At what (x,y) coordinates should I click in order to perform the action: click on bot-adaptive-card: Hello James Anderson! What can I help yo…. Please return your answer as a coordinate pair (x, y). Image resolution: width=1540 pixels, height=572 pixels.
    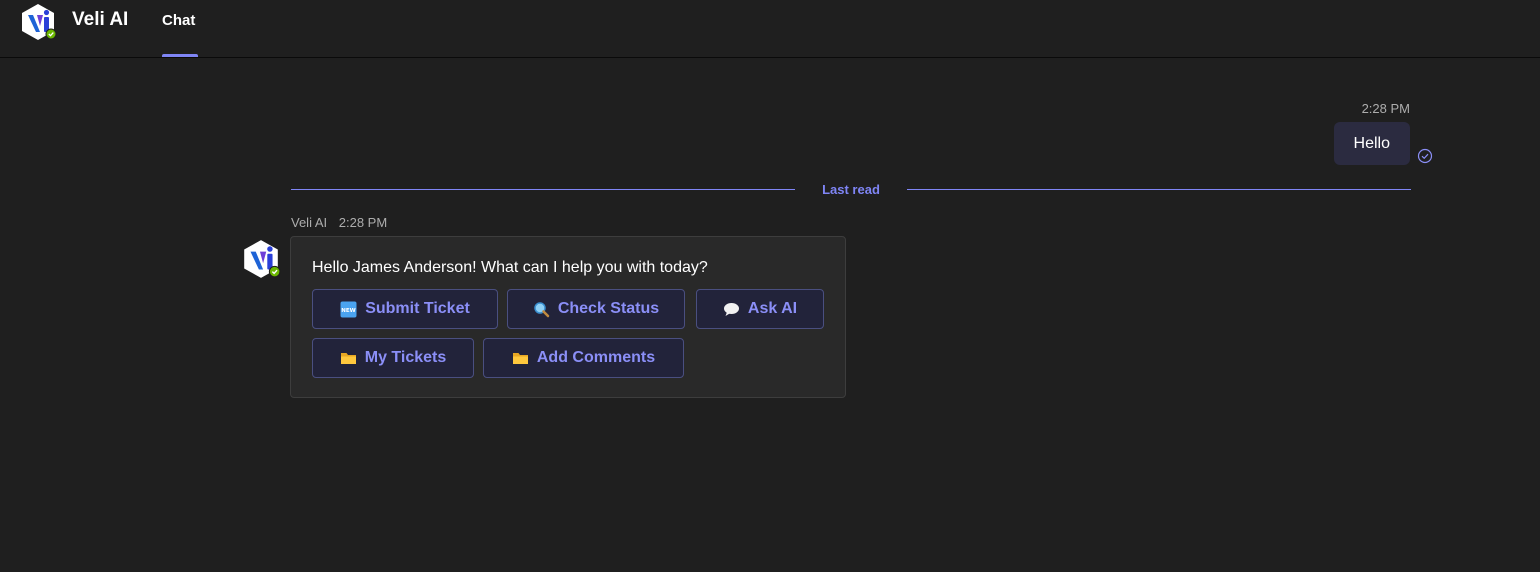
    Looking at the image, I should click on (568, 317).